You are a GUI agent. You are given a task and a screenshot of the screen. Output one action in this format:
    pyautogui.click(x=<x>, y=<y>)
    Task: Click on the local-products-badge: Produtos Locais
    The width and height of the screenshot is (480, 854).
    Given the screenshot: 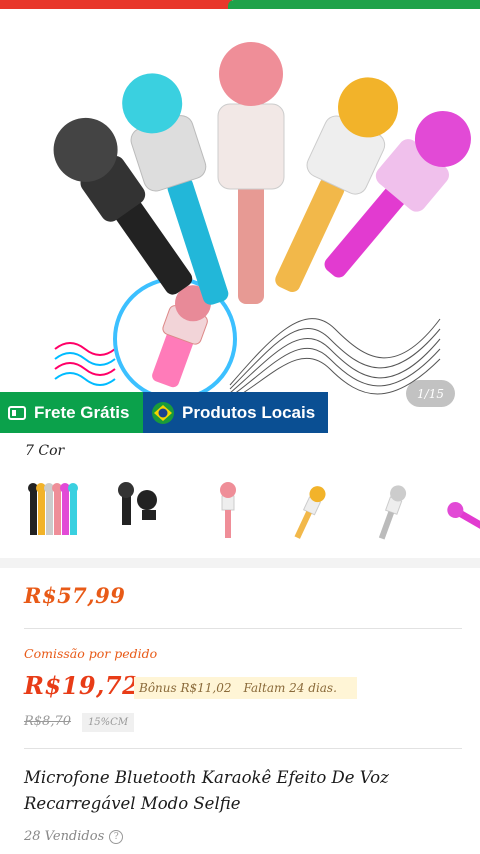 What is the action you would take?
    pyautogui.click(x=235, y=412)
    